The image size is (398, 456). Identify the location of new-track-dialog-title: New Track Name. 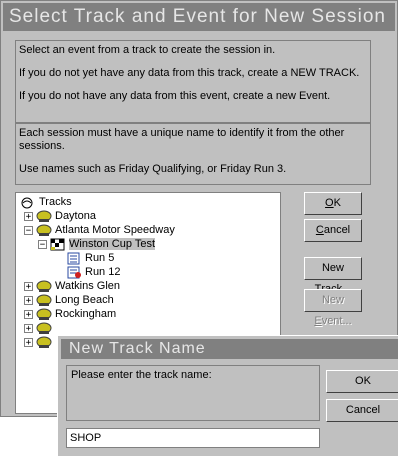
(229, 349).